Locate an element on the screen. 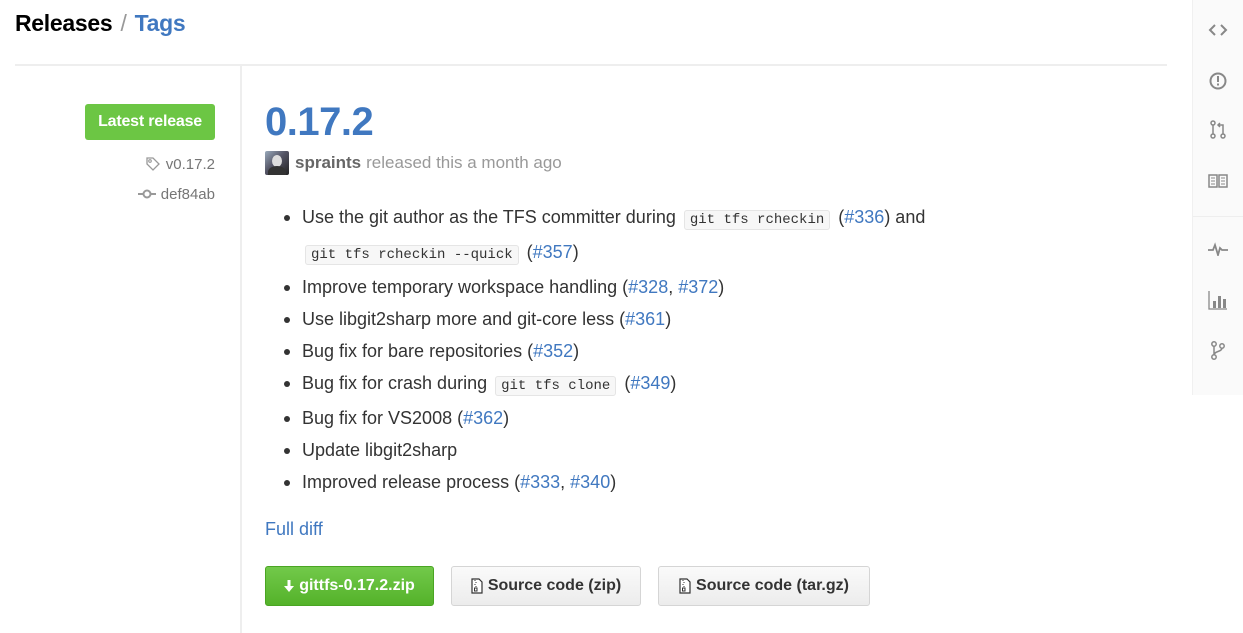 This screenshot has width=1243, height=633. header-divider is located at coordinates (591, 65).